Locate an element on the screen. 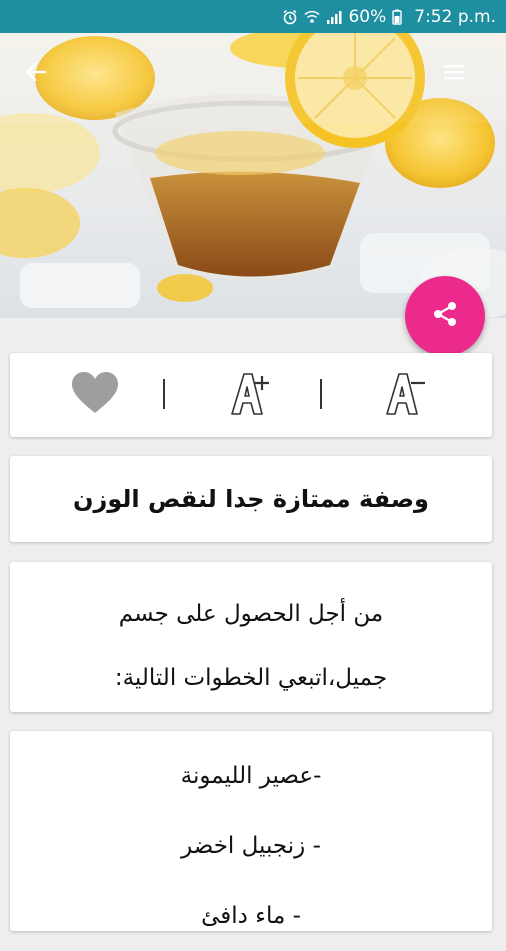  list-item: -عصير الليمونة is located at coordinates (251, 776).